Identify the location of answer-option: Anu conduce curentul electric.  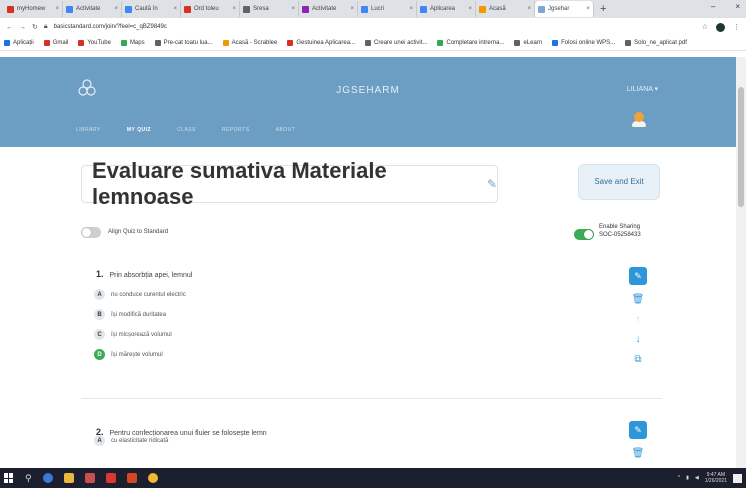
(140, 294).